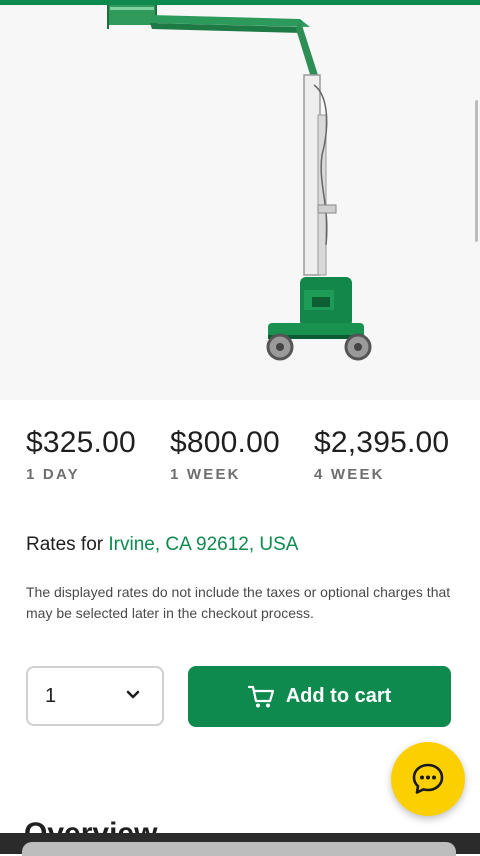 The image size is (480, 856). I want to click on location-link: Irvine, CA 92612, USA, so click(203, 544).